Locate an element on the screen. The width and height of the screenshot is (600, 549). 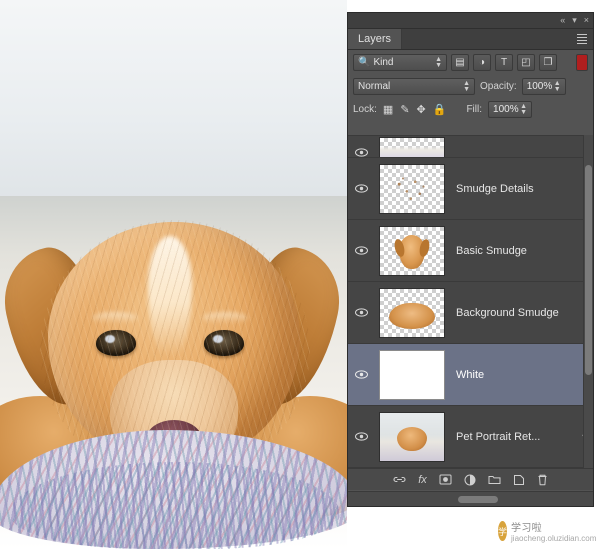
filter-kind-dropdown: 🔍 Kind ▲ ▼ is located at coordinates (400, 62).